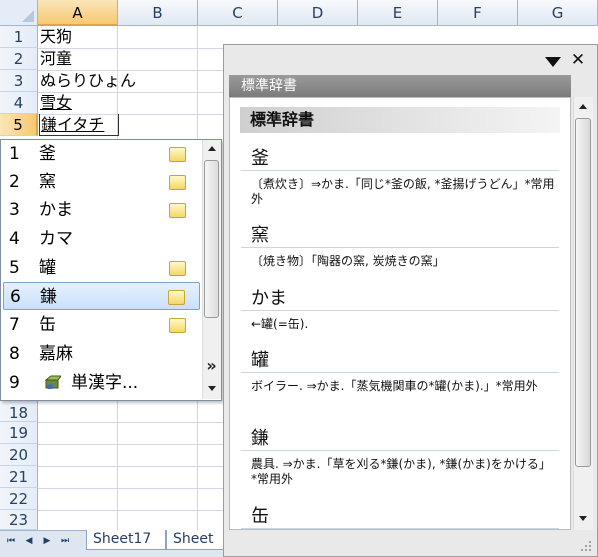 Image resolution: width=598 pixels, height=557 pixels. Describe the element at coordinates (11, 541) in the screenshot. I see `first-sheet-icon: ⏮` at that location.